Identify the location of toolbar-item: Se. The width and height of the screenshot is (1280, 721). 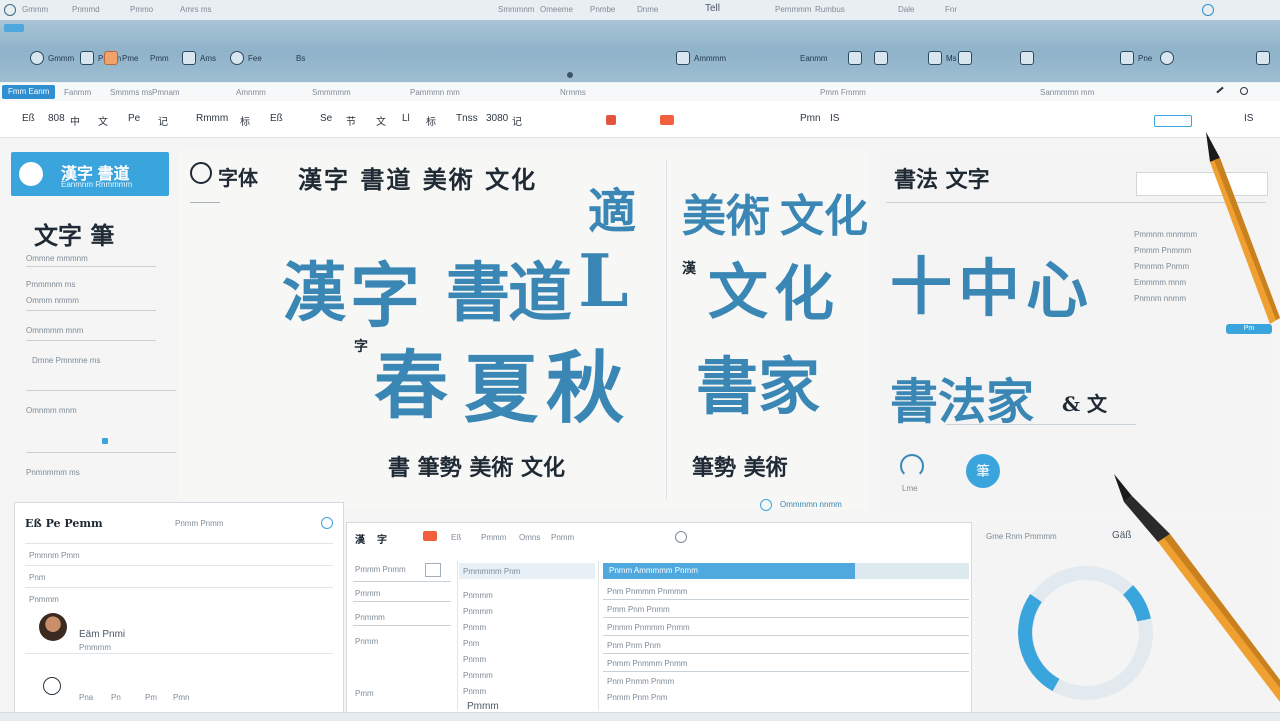
(326, 118).